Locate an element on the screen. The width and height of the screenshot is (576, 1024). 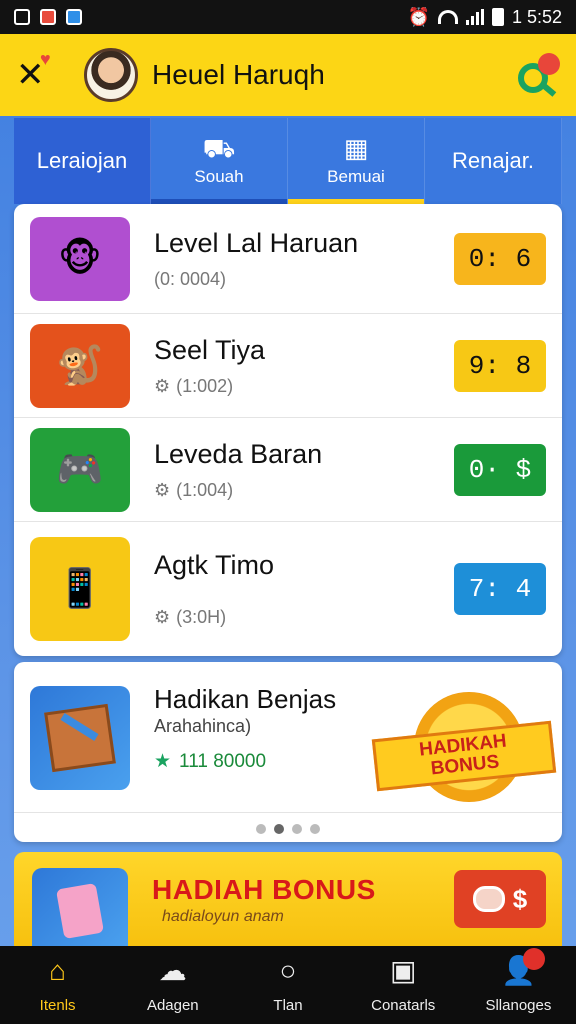
close-icon: ✕ ♥ is located at coordinates (36, 72).